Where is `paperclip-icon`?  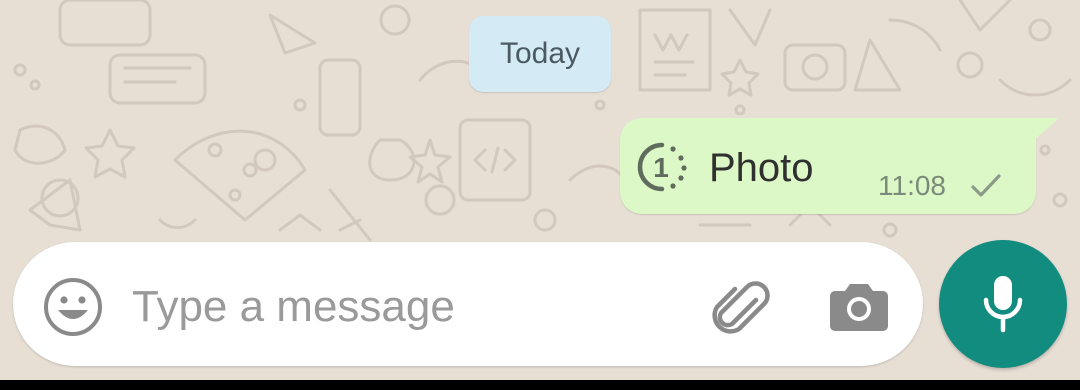
paperclip-icon is located at coordinates (739, 308).